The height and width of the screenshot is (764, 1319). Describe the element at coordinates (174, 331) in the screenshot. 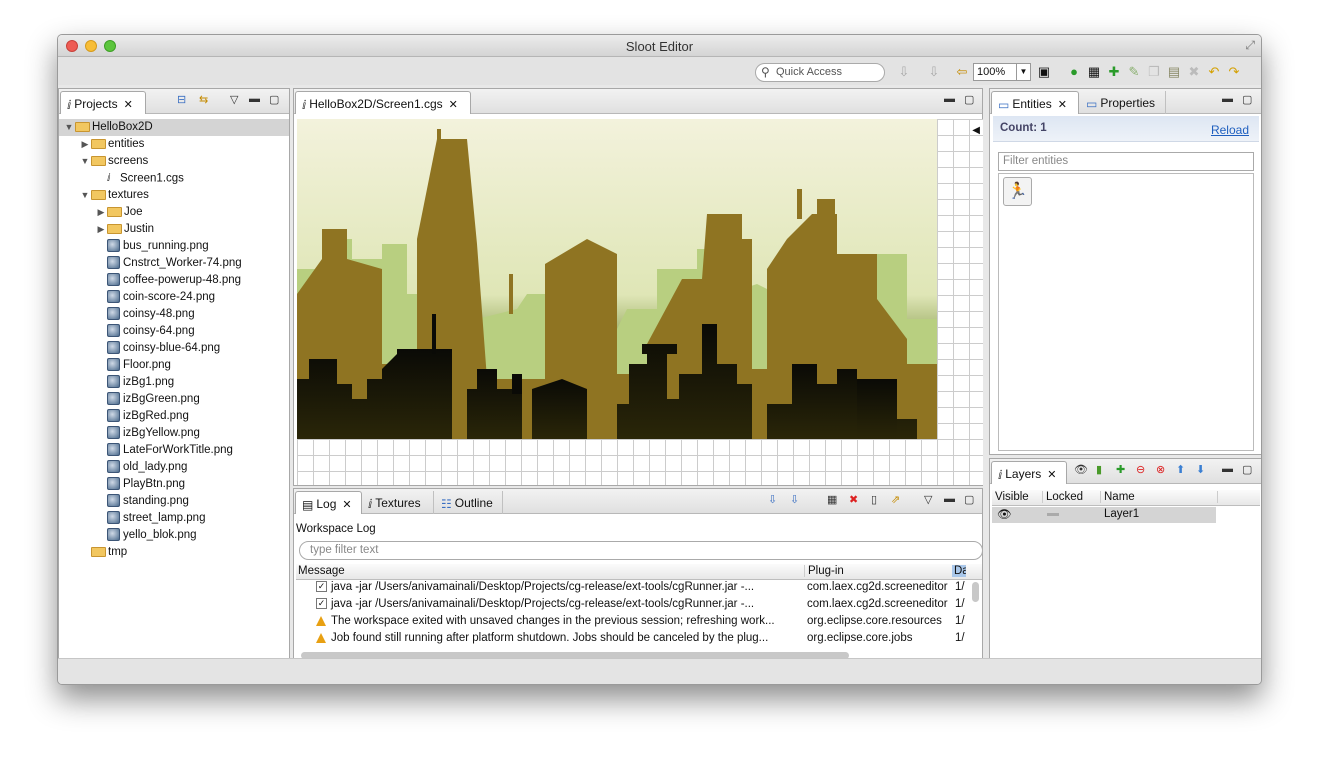

I see `tree-item-png: coinsy-64.png` at that location.